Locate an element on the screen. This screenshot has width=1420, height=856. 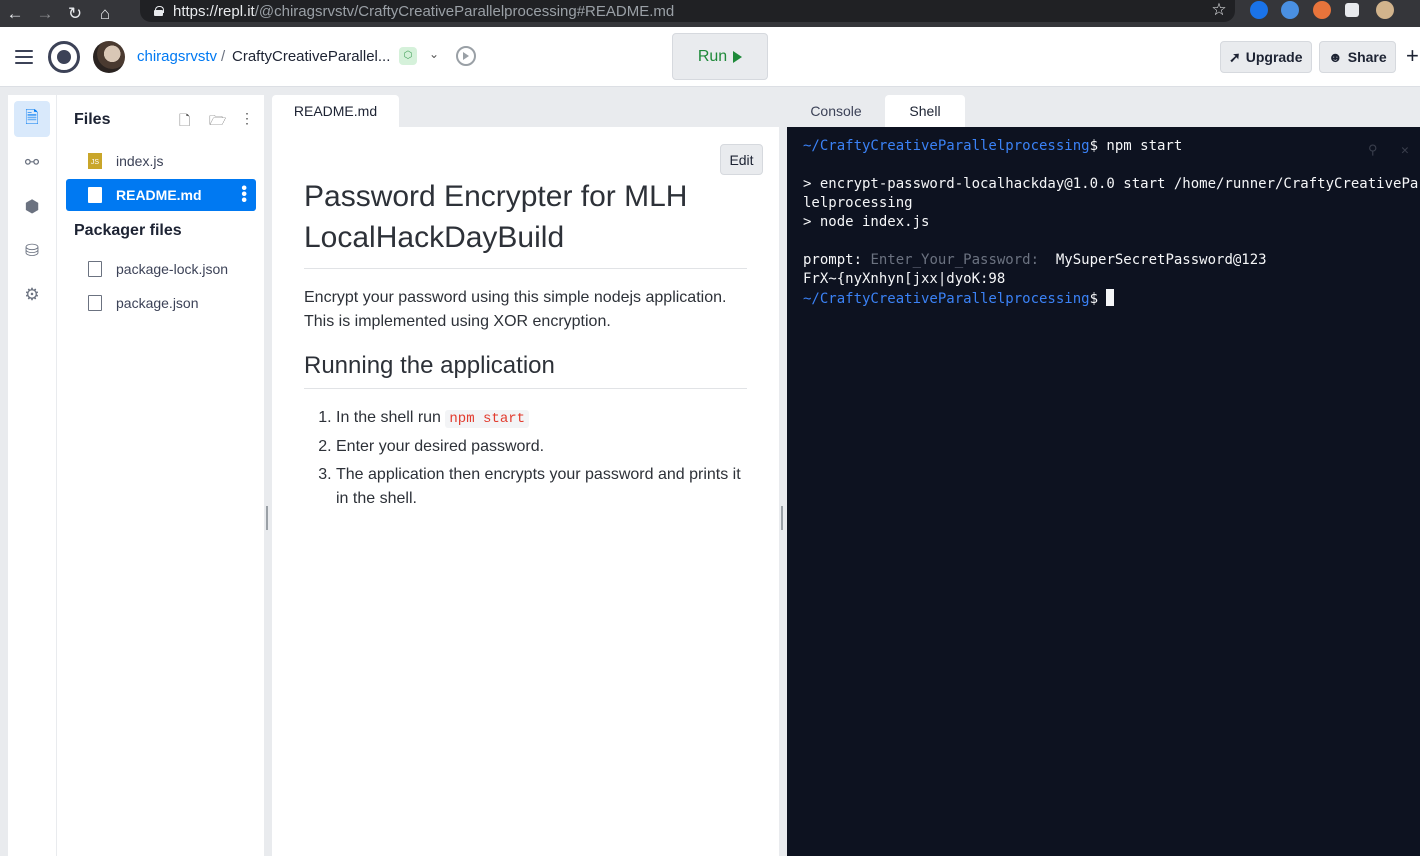
files-title: Files is located at coordinates (92, 119).